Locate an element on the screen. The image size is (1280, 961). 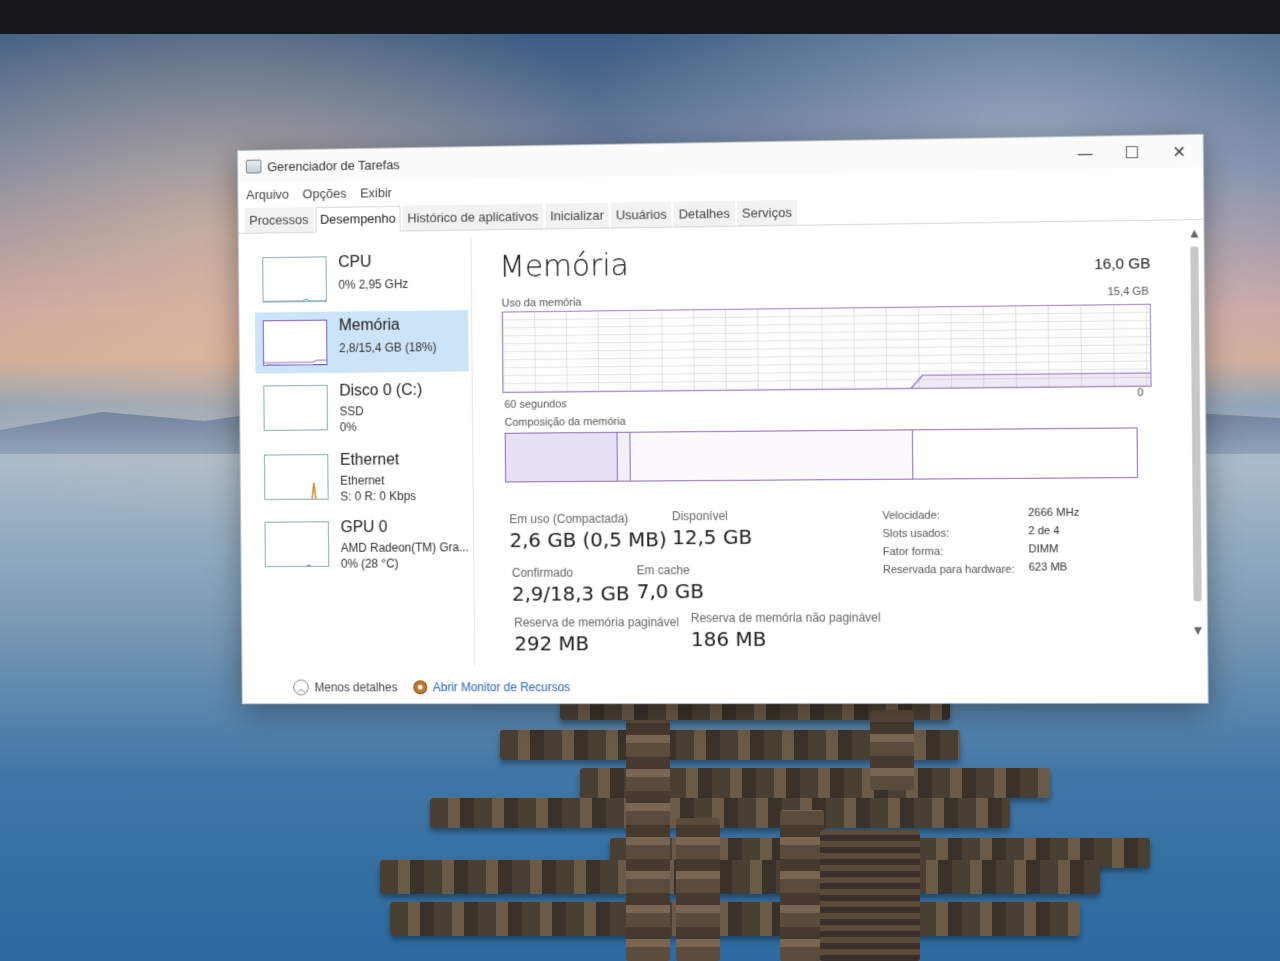
sidebar-item-label: CPU is located at coordinates (355, 262).